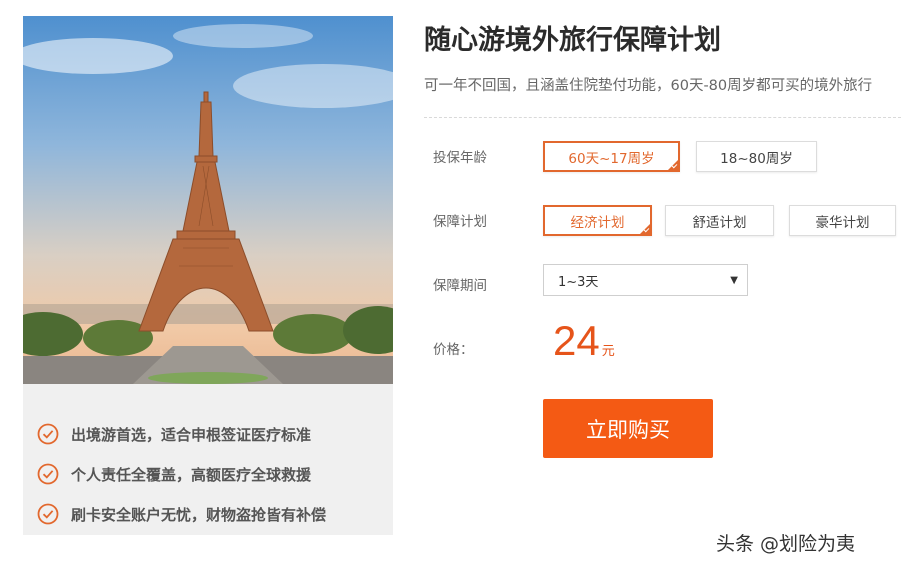 This screenshot has height=570, width=901. What do you see at coordinates (719, 220) in the screenshot?
I see `plan-option-comfort: 舒适计划` at bounding box center [719, 220].